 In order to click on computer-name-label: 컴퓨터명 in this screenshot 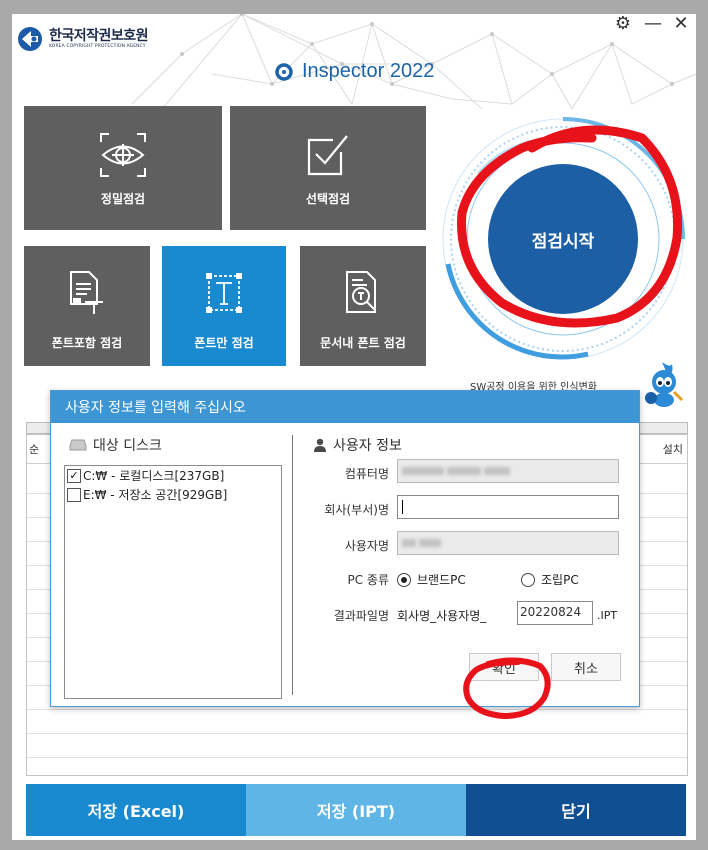, I will do `click(366, 474)`.